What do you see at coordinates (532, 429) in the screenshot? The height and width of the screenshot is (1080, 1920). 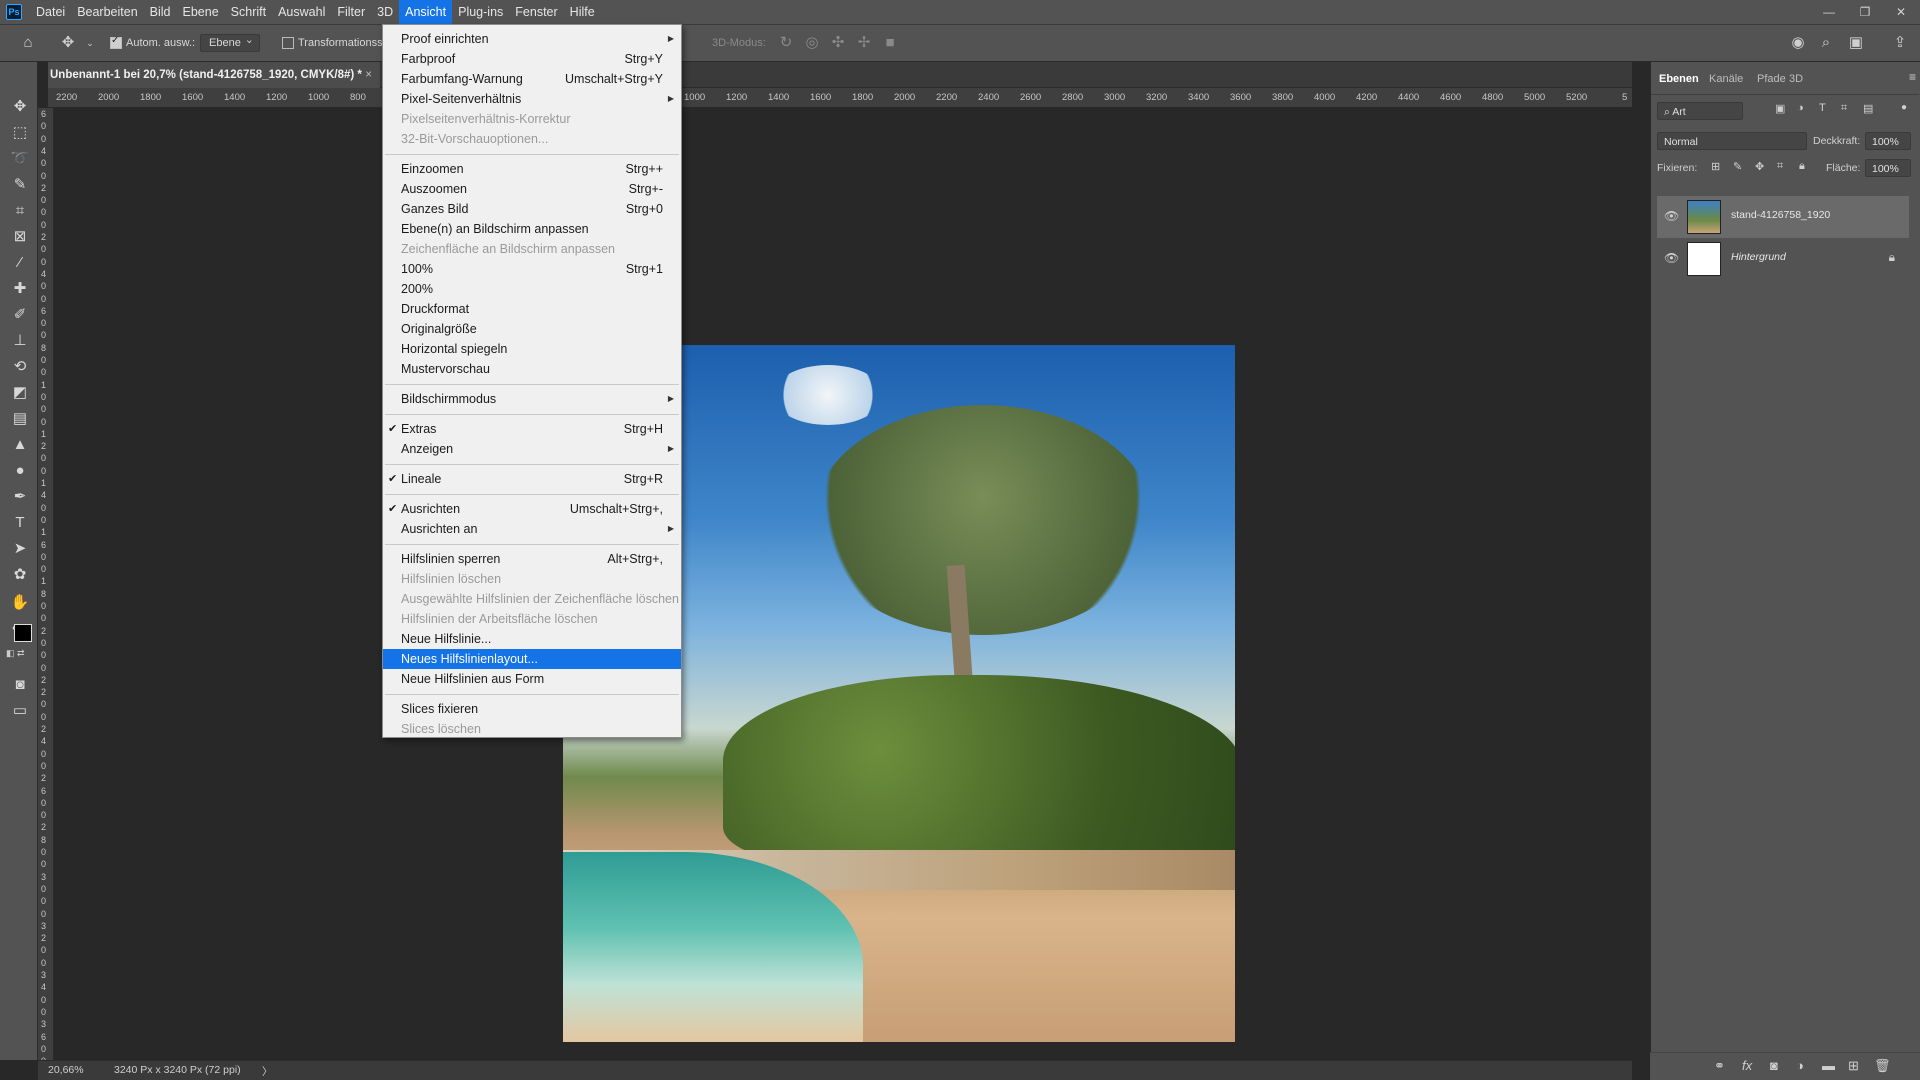 I see `menu-item-extras: ✔ Extras Strg+H` at bounding box center [532, 429].